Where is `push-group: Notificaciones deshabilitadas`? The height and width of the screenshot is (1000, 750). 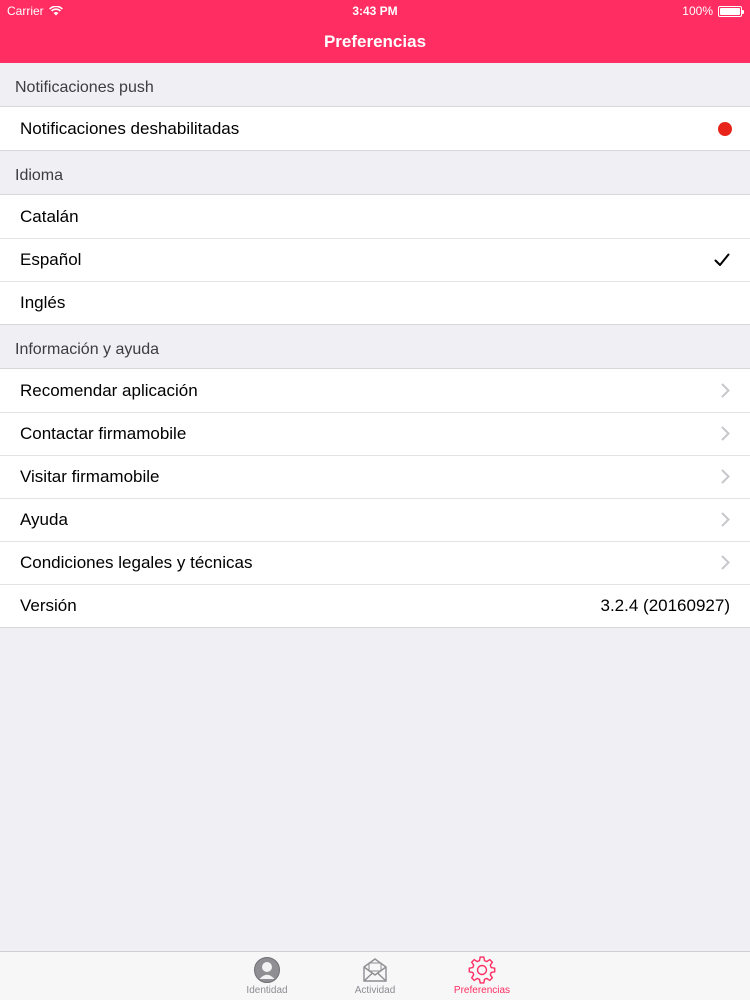
push-group: Notificaciones deshabilitadas is located at coordinates (375, 128).